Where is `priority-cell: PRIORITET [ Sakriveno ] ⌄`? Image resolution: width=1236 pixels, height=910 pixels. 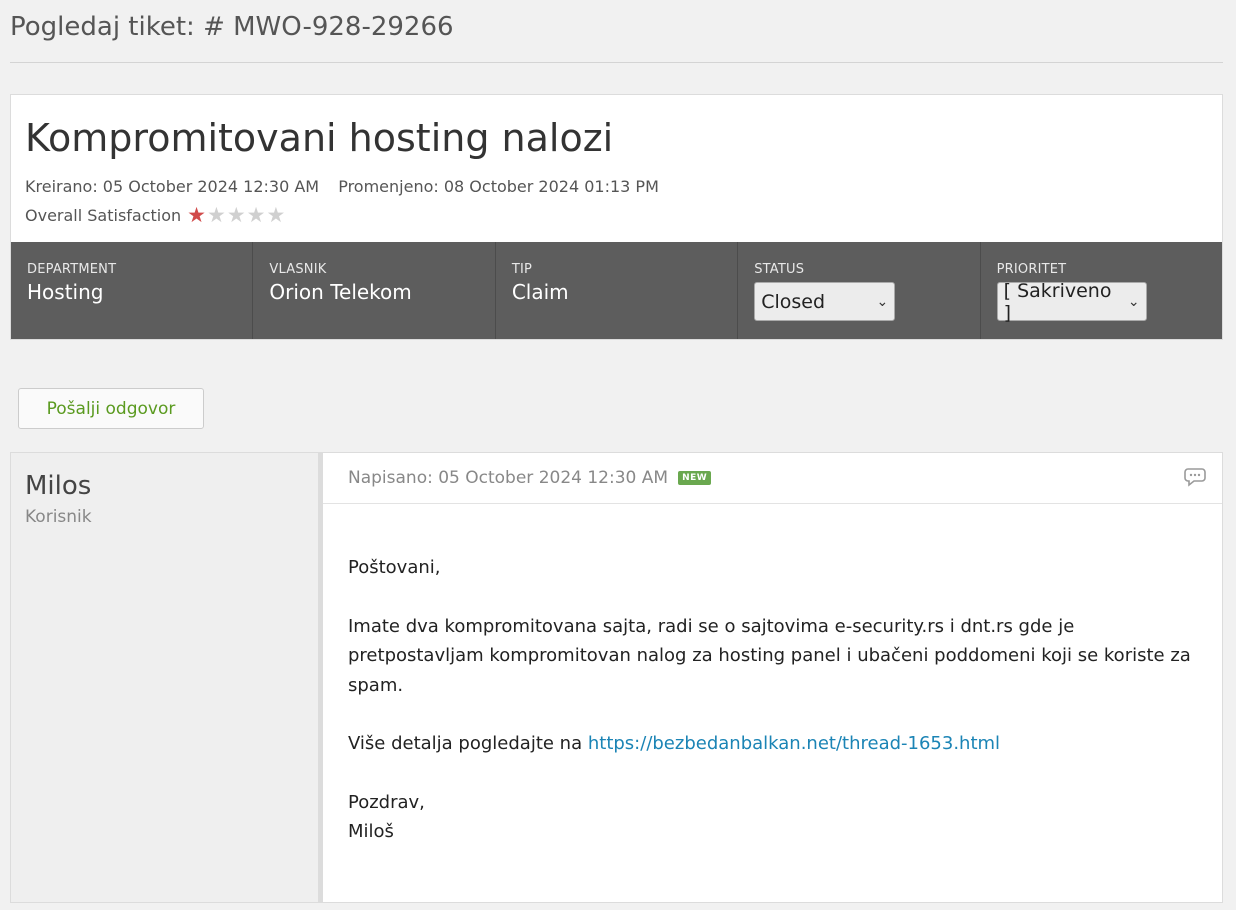 priority-cell: PRIORITET [ Sakriveno ] ⌄ is located at coordinates (1101, 290).